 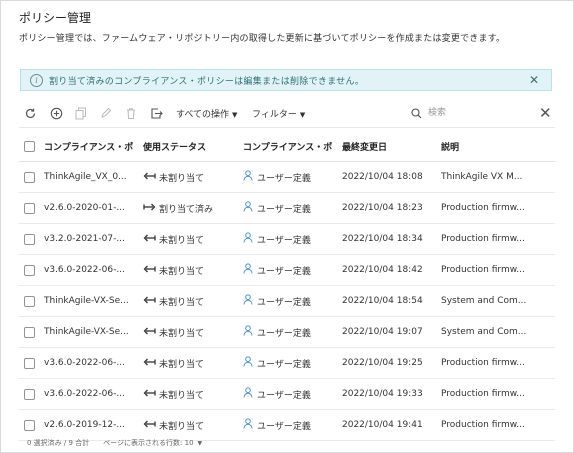 I want to click on usage-status-cell: 割り当て済み, so click(x=193, y=208).